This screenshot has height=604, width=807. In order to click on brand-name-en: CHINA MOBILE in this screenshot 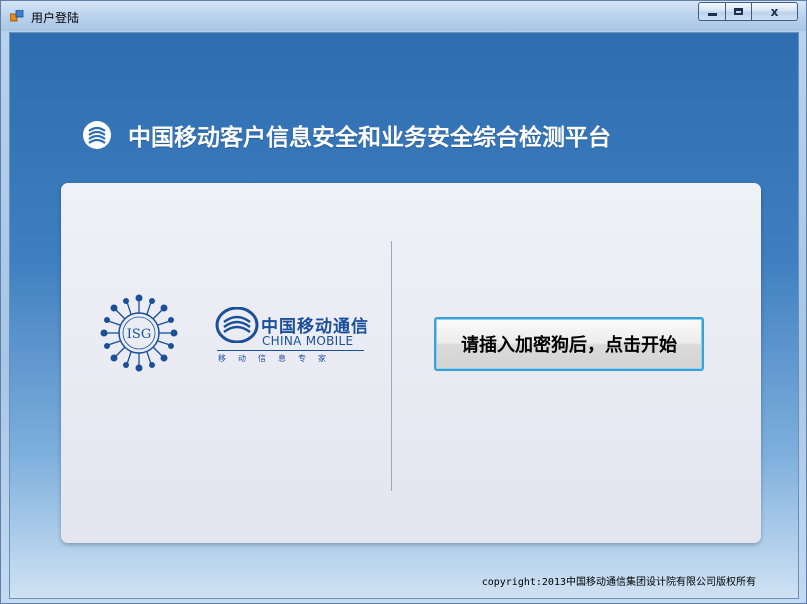, I will do `click(308, 341)`.